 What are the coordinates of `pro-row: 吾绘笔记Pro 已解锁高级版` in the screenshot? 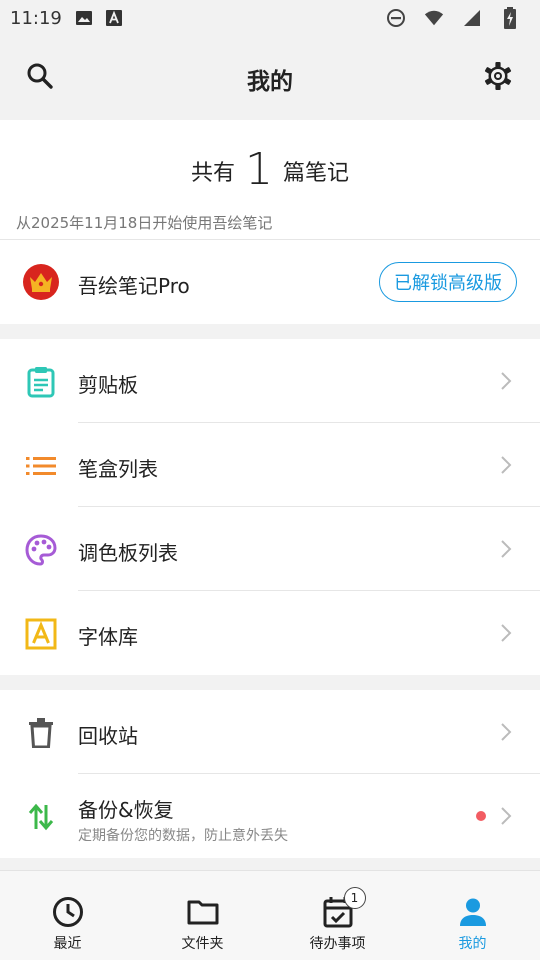 It's located at (270, 282).